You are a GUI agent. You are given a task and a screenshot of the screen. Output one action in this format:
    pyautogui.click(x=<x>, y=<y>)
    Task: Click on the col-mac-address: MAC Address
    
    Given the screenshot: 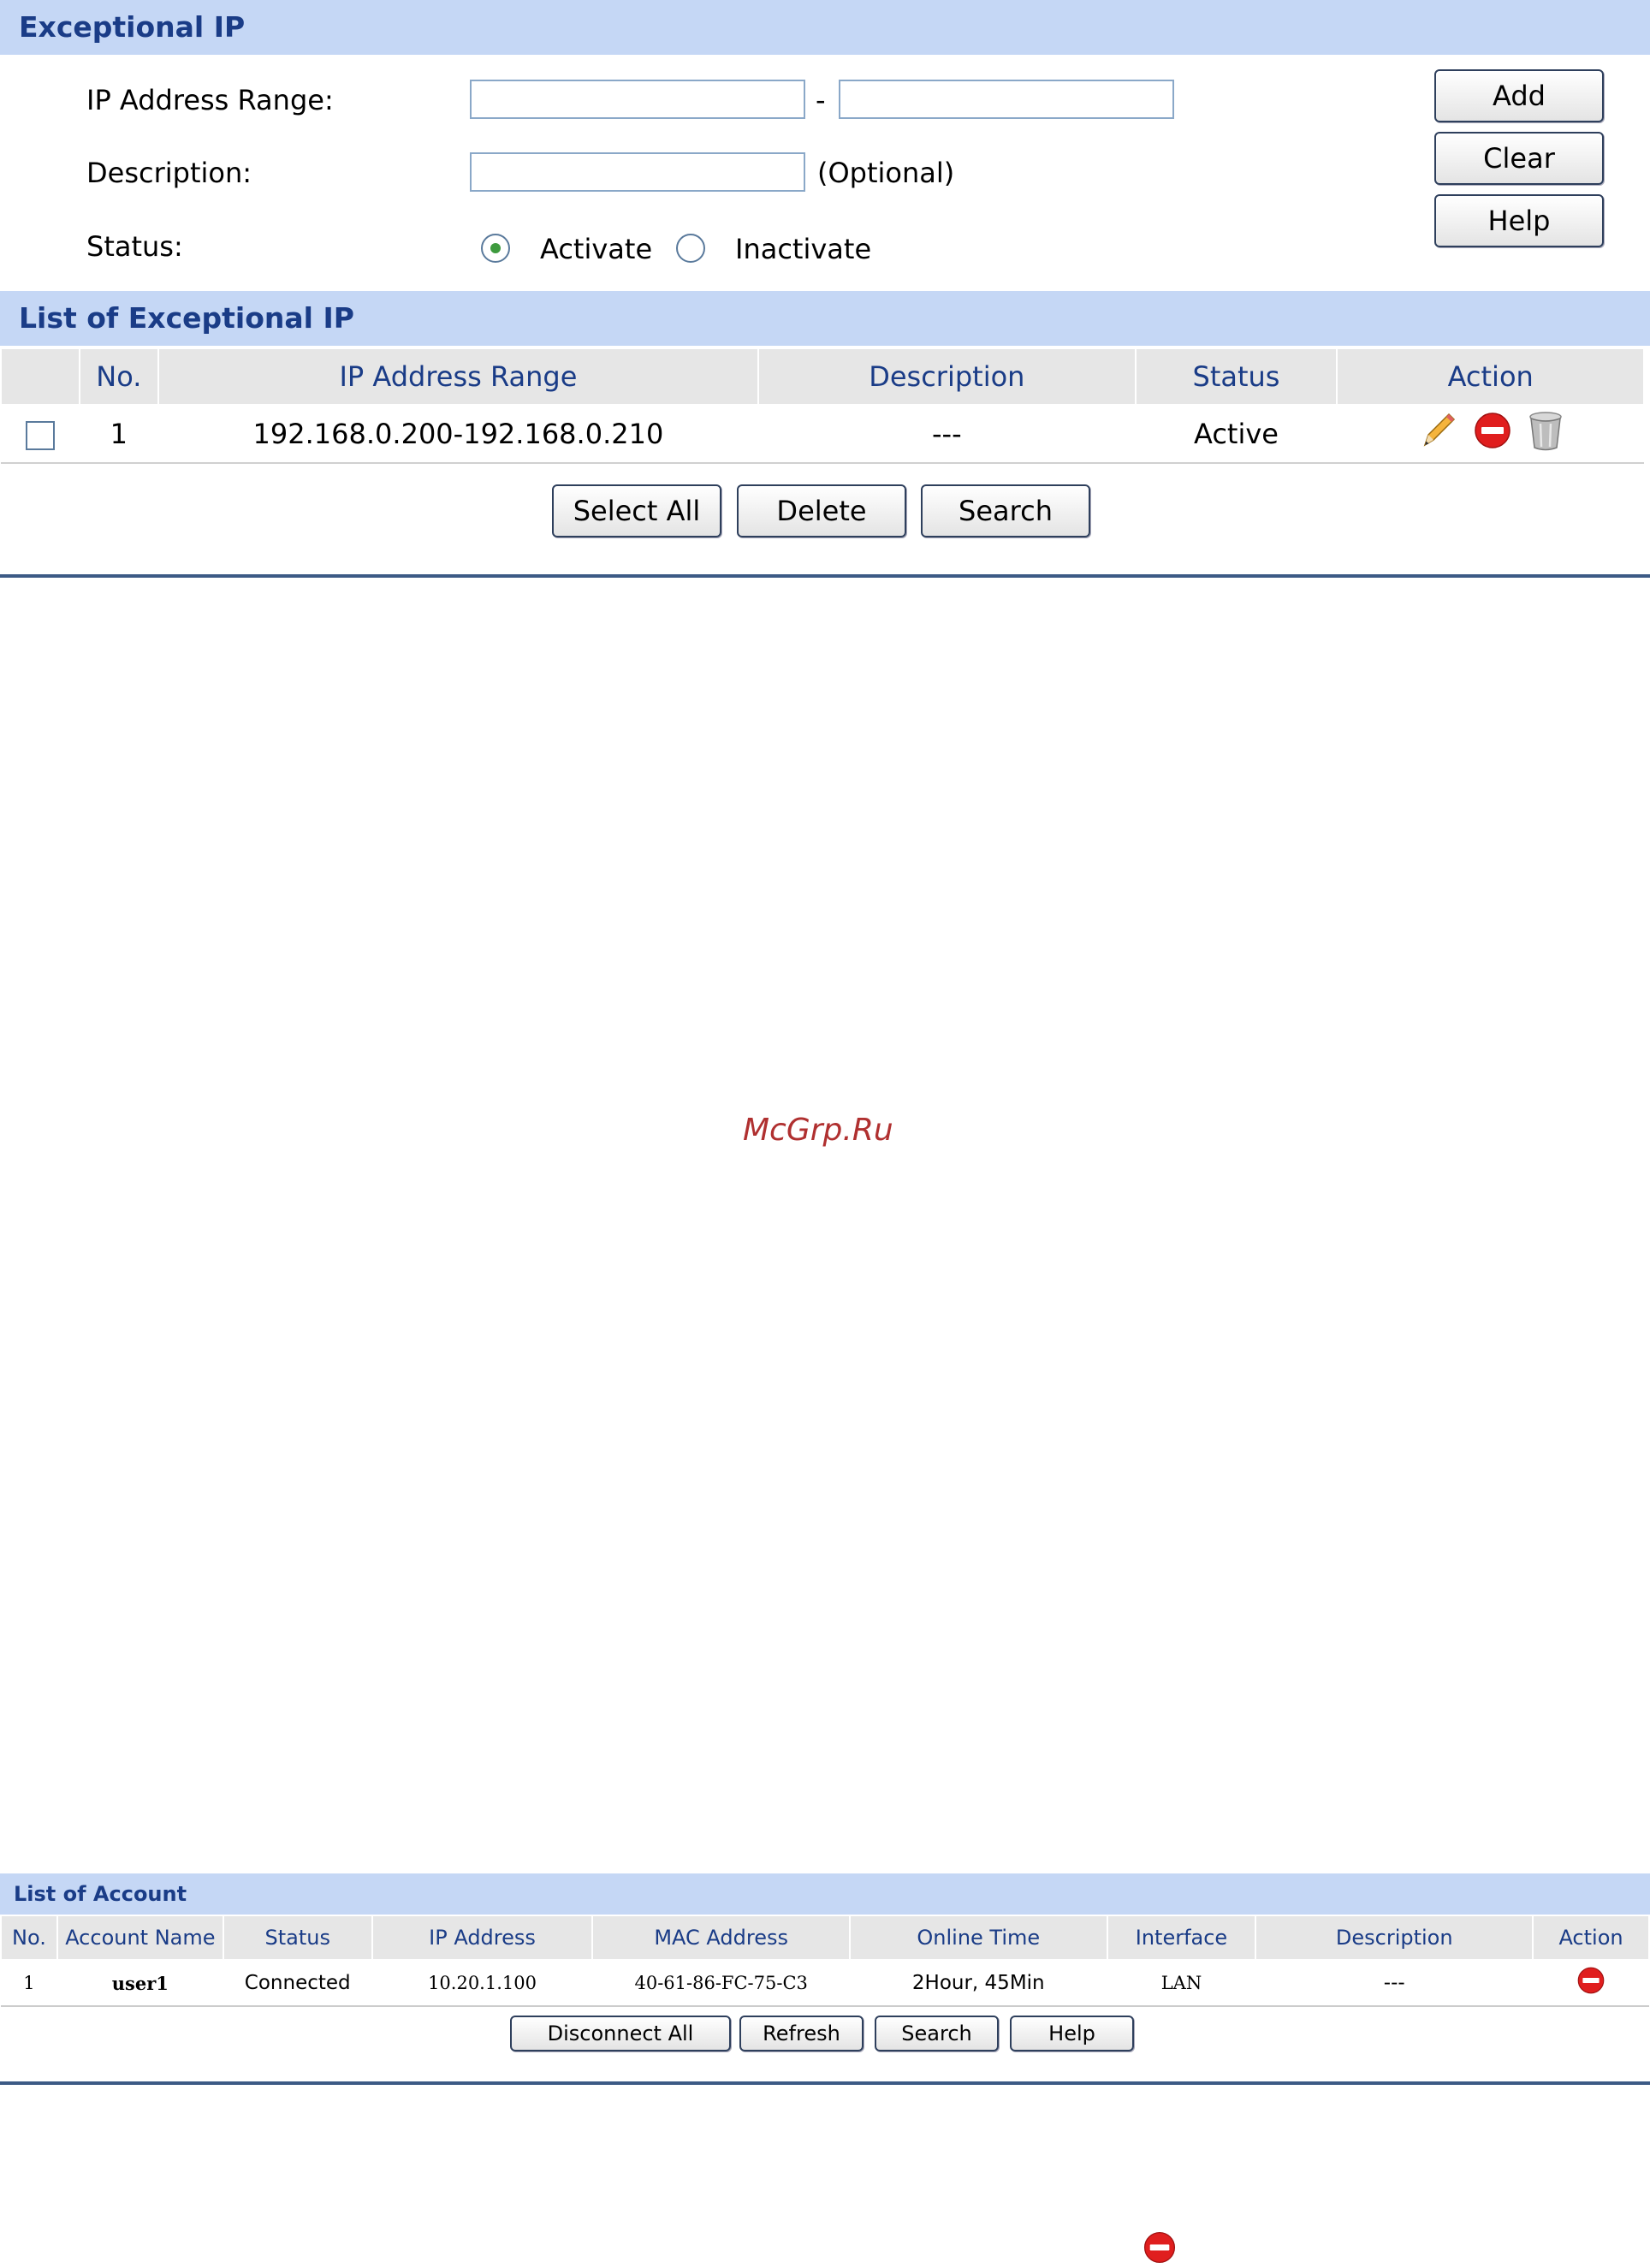 What is the action you would take?
    pyautogui.click(x=721, y=1938)
    